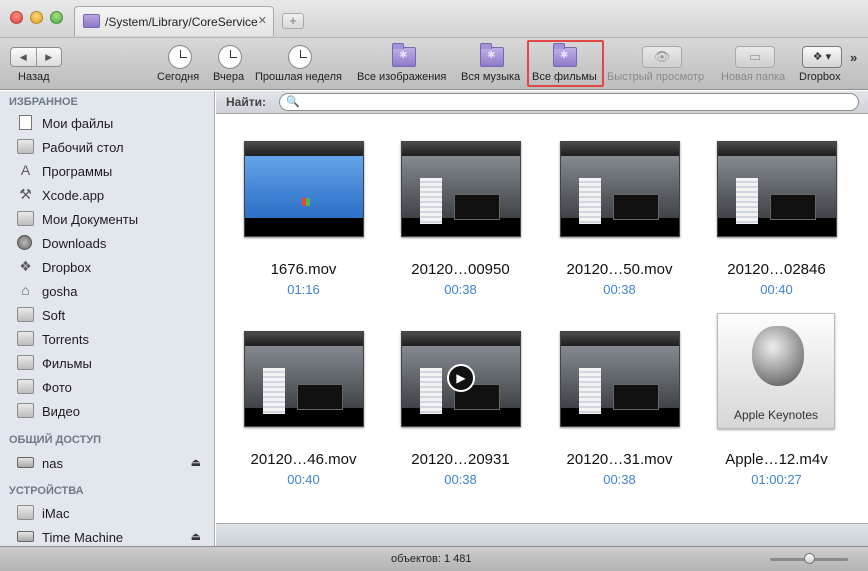 This screenshot has height=571, width=868. I want to click on toolbar-last-week-button: Прошлая неделя, so click(301, 64).